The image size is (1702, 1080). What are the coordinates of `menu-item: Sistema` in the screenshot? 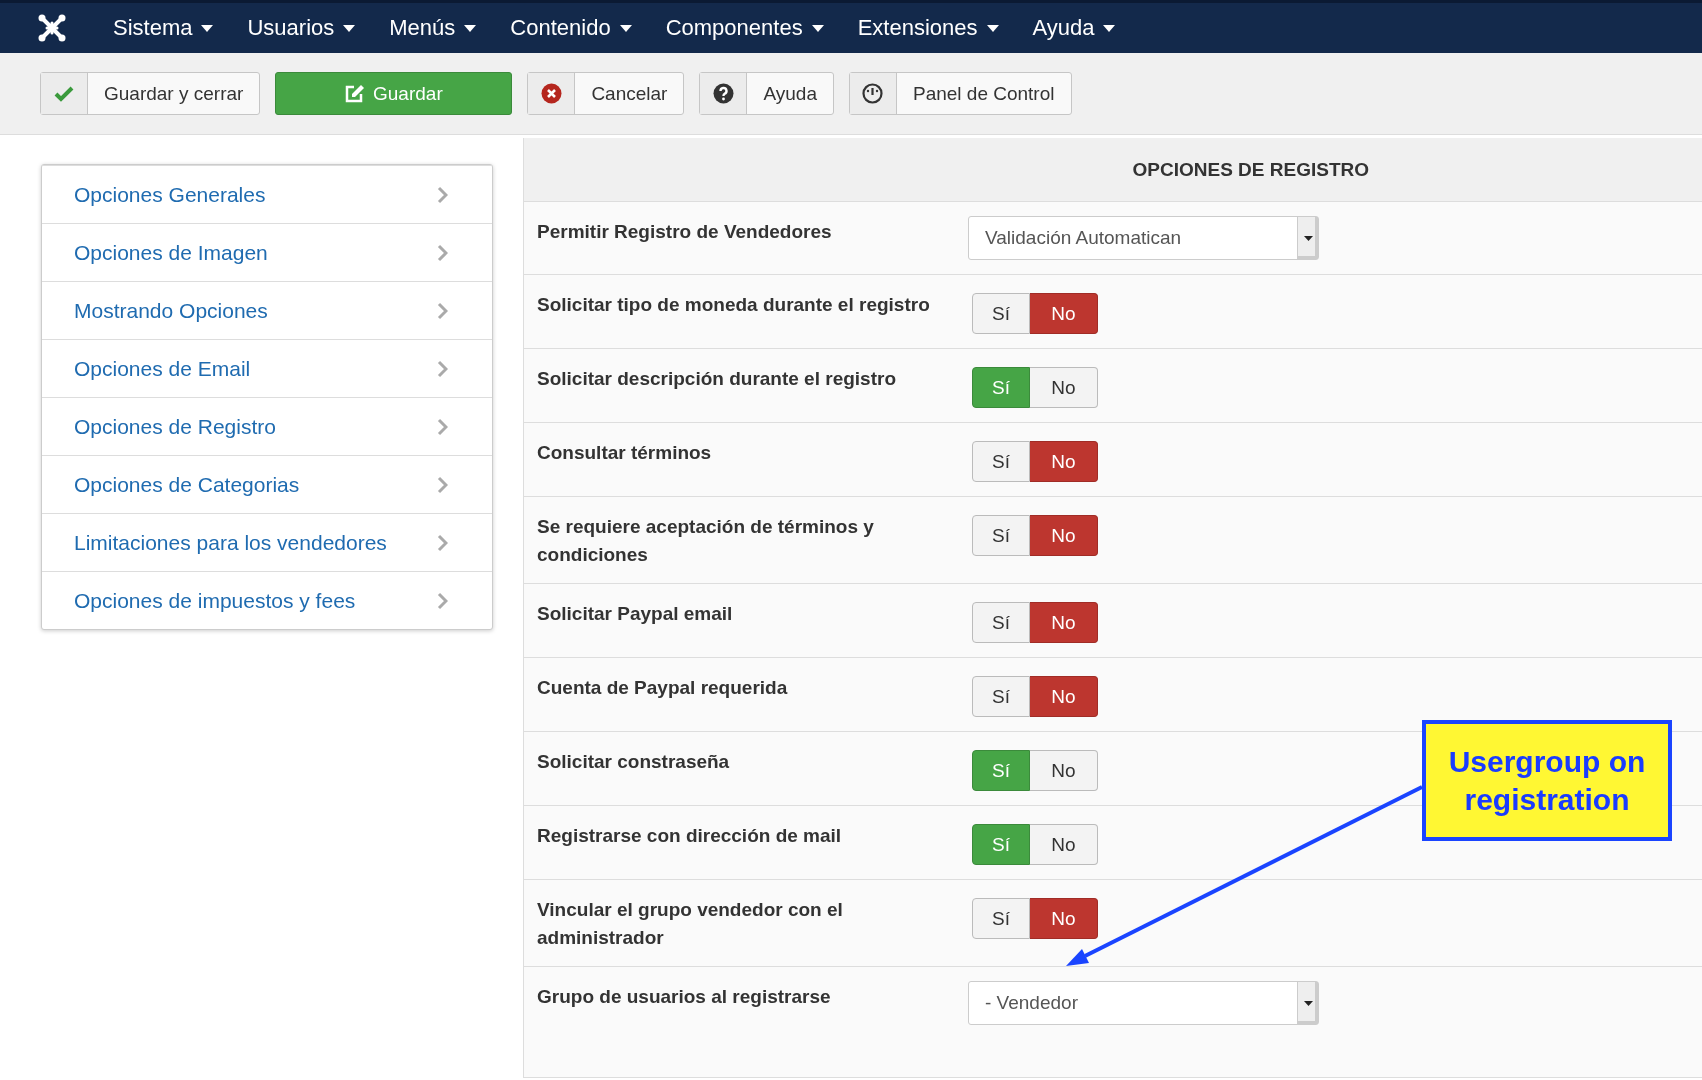 It's located at (163, 28).